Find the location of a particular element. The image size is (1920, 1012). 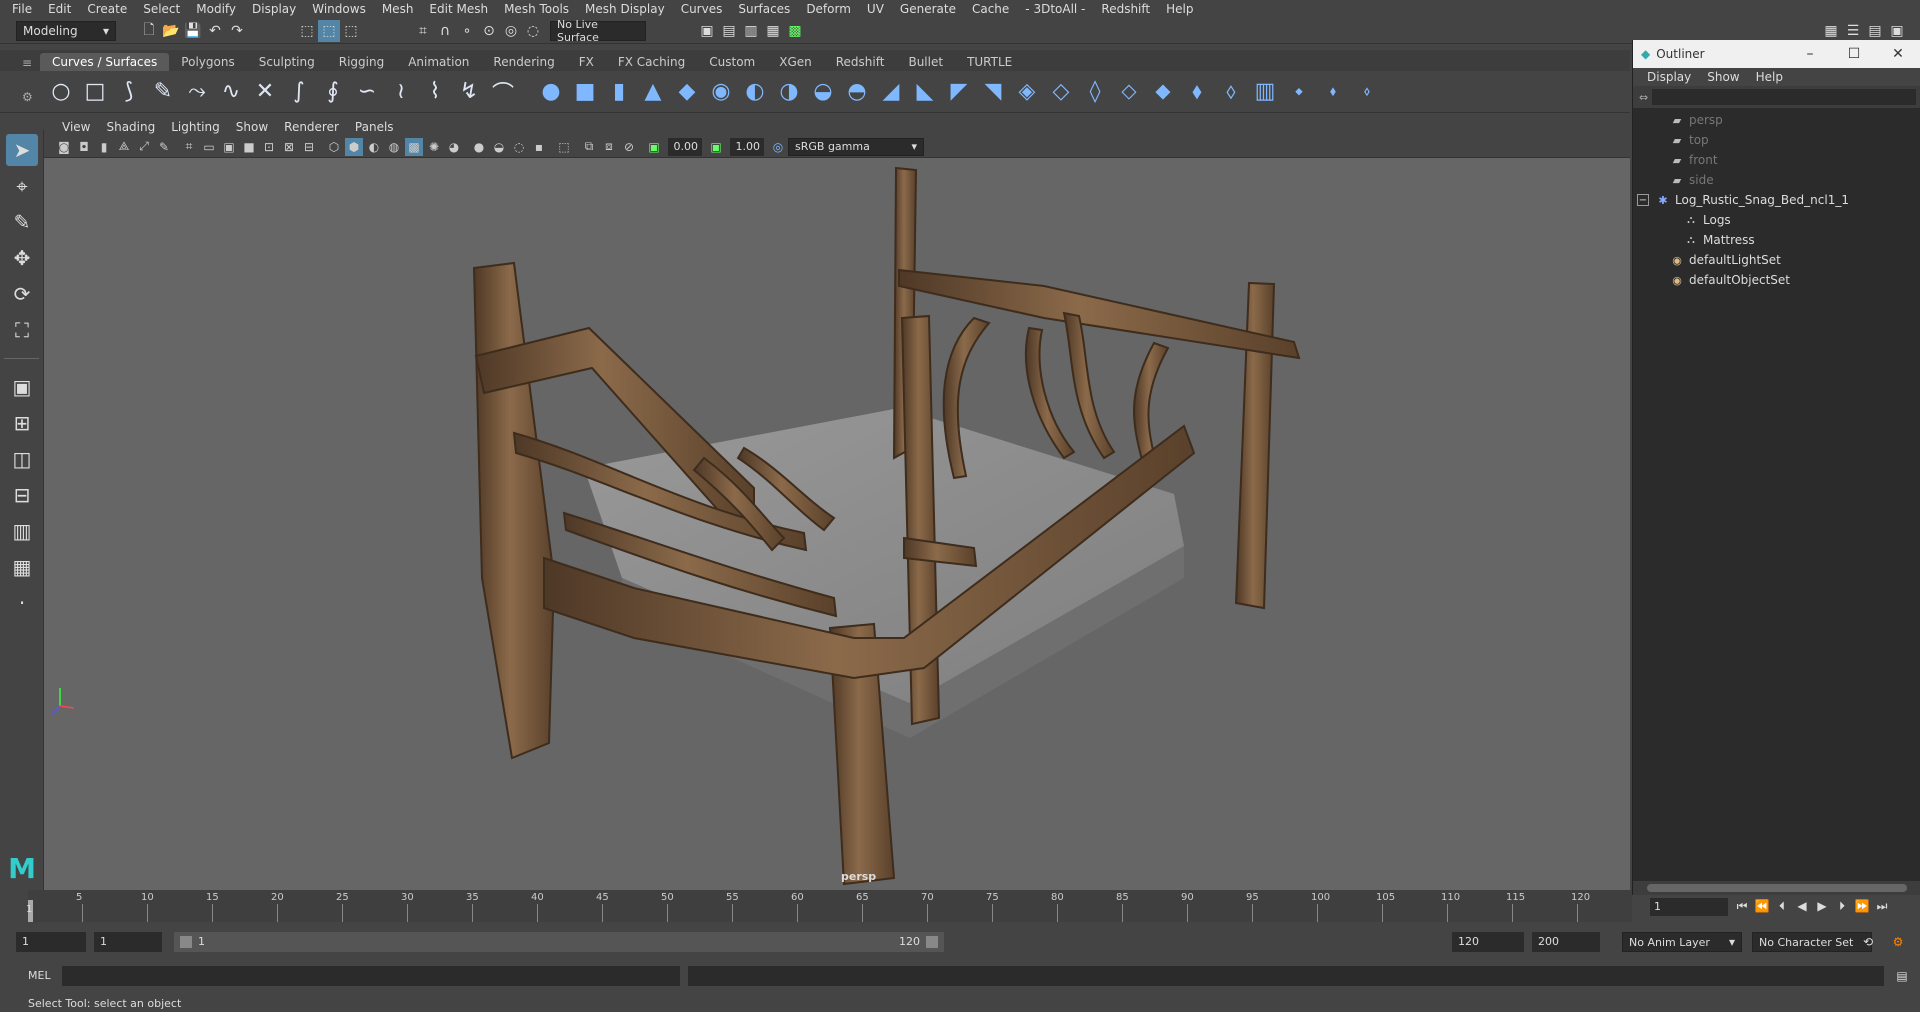

gamma-field: 1.00 is located at coordinates (747, 146).